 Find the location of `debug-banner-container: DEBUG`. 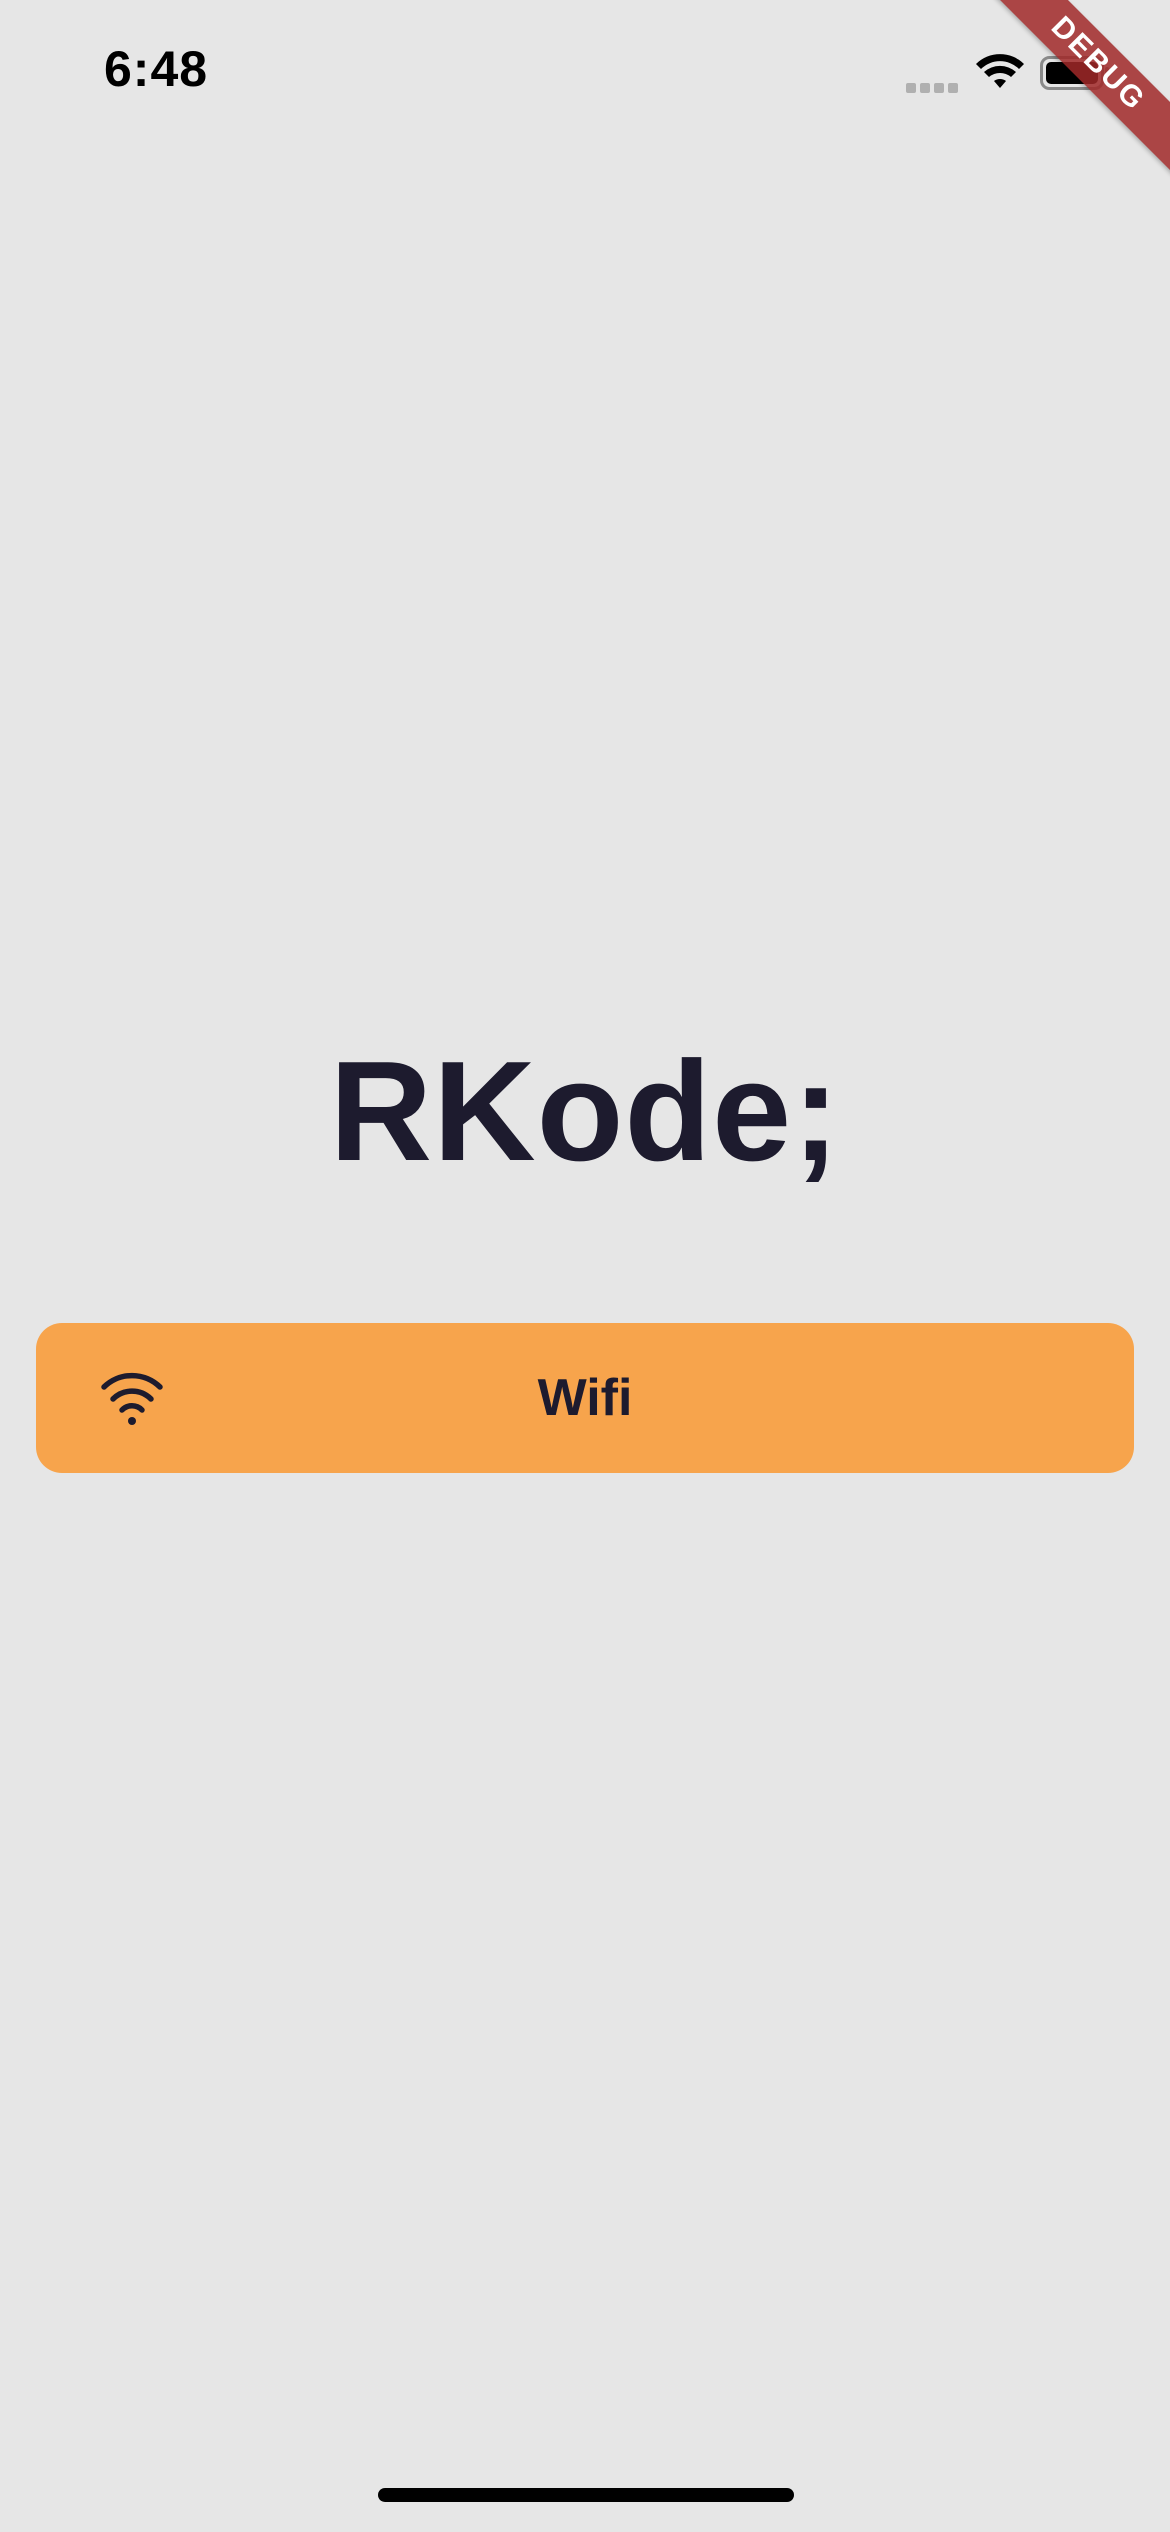

debug-banner-container: DEBUG is located at coordinates (1080, 90).